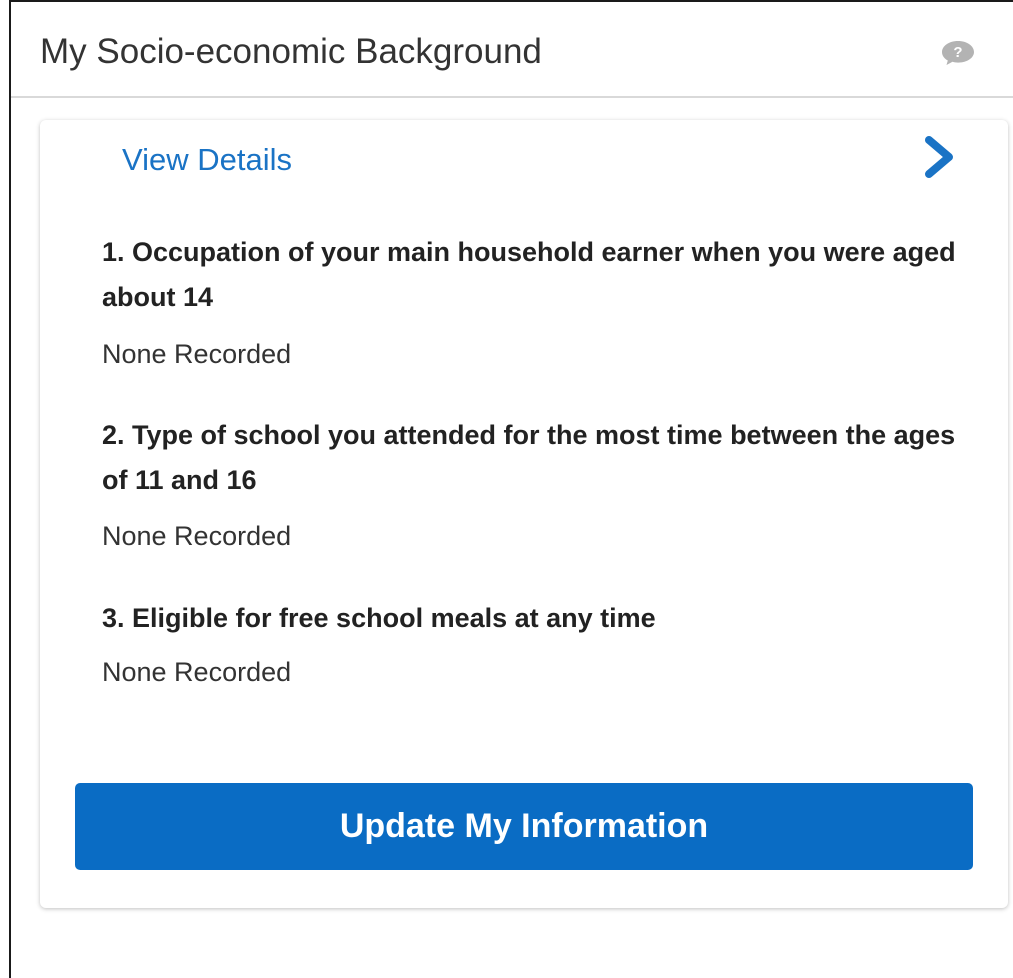  Describe the element at coordinates (524, 826) in the screenshot. I see `update-my-information-button: Update My Information` at that location.